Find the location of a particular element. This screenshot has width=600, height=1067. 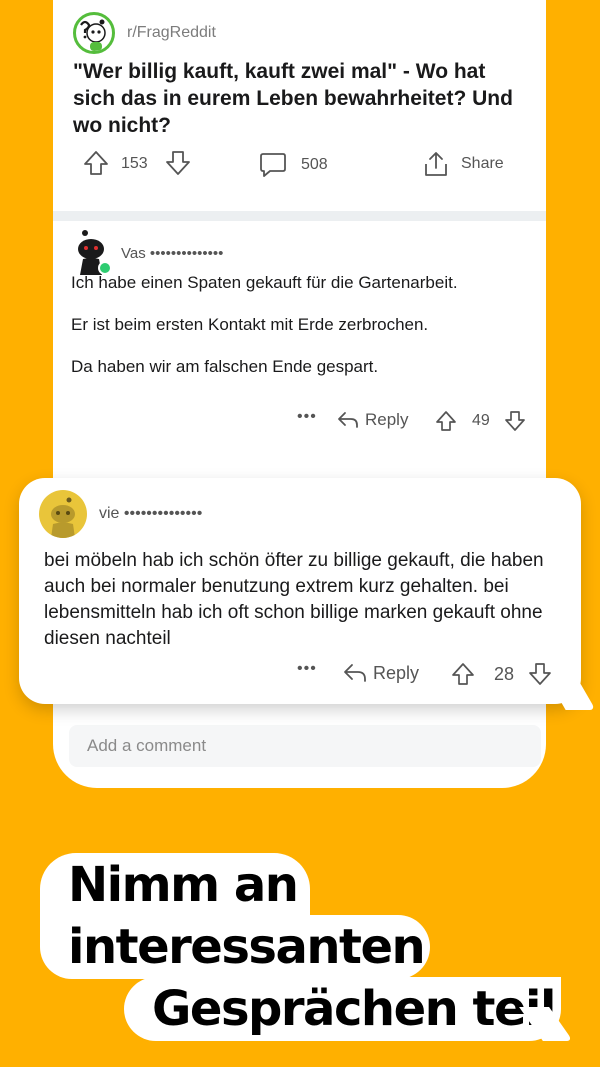

comment-vote-count: 49 is located at coordinates (481, 420).